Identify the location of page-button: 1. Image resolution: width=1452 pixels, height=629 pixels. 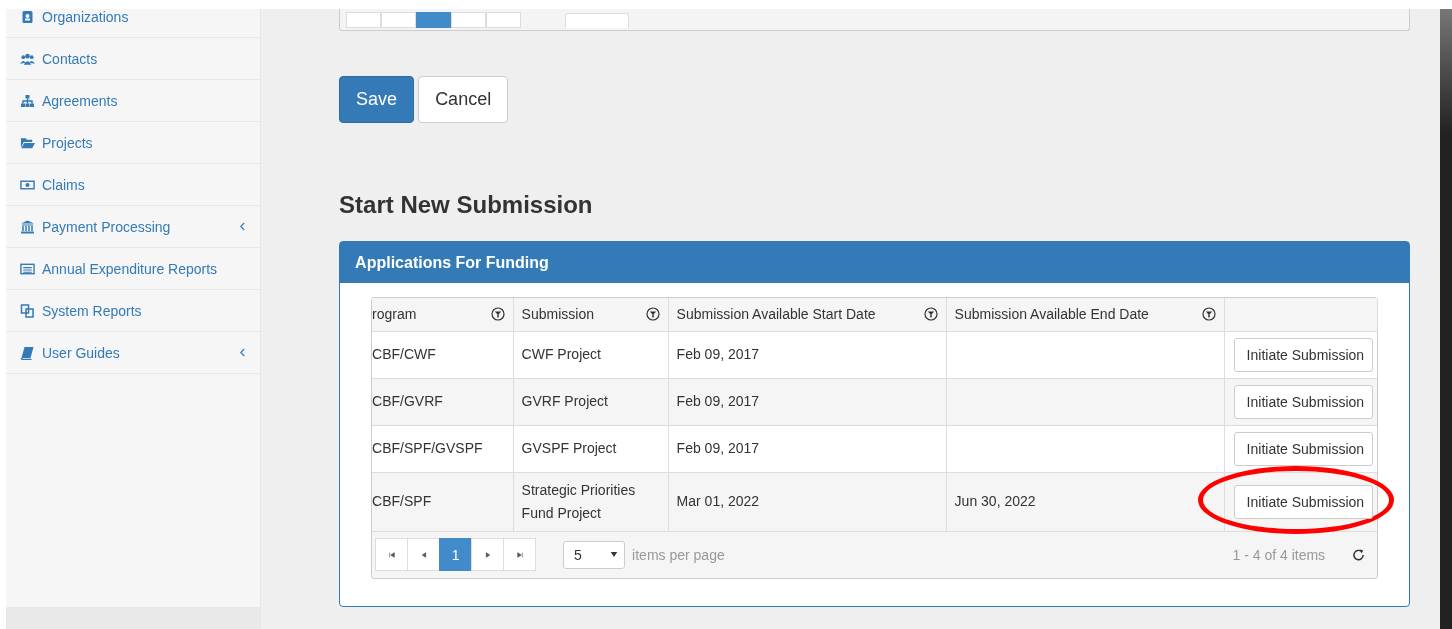
(456, 554).